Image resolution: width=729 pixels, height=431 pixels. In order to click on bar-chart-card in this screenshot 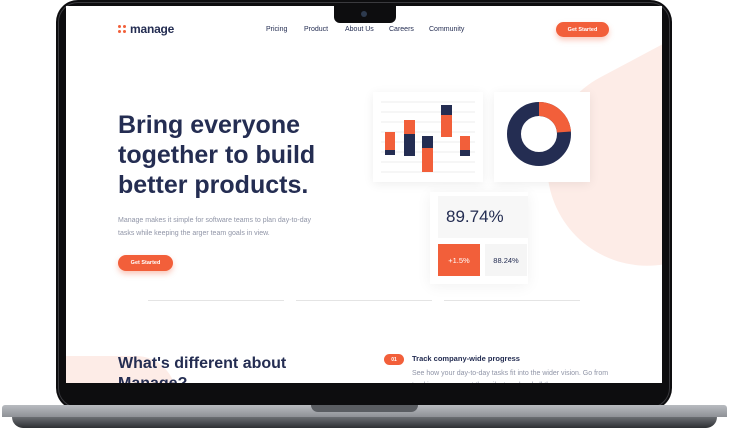, I will do `click(428, 137)`.